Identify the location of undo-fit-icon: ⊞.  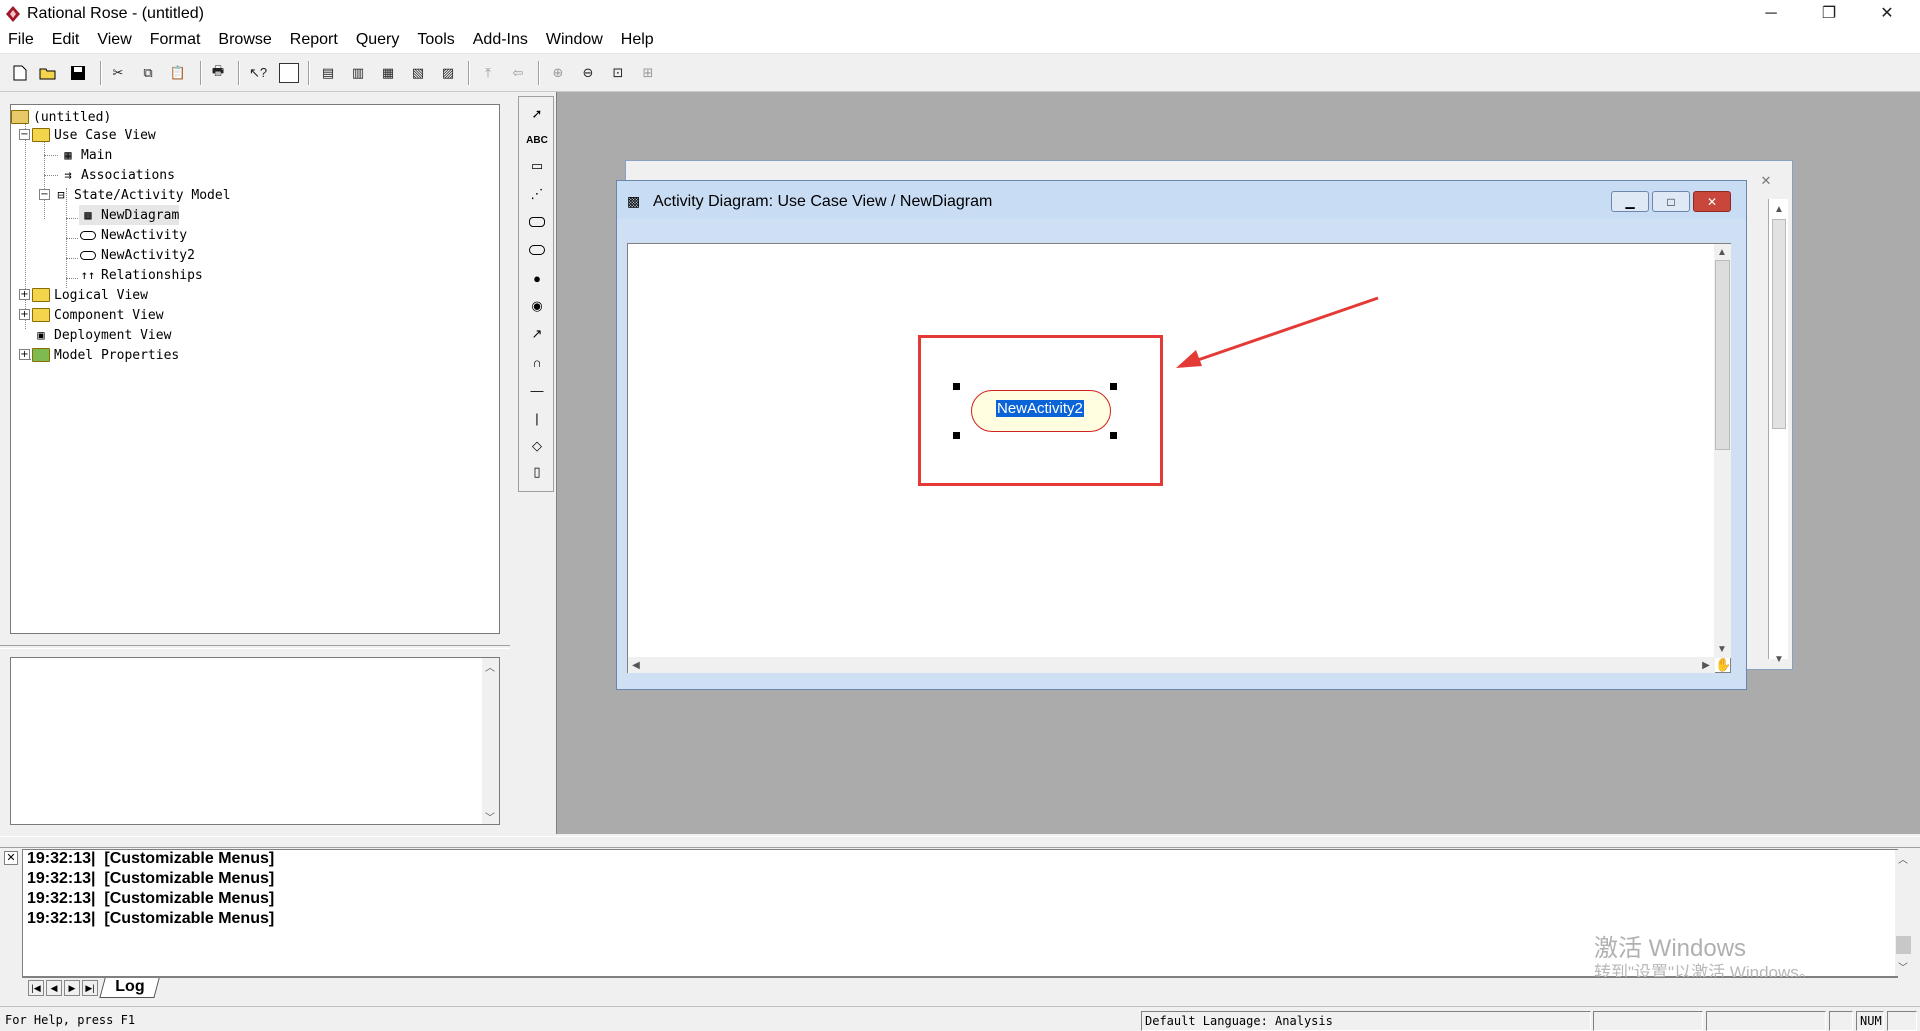
(648, 73).